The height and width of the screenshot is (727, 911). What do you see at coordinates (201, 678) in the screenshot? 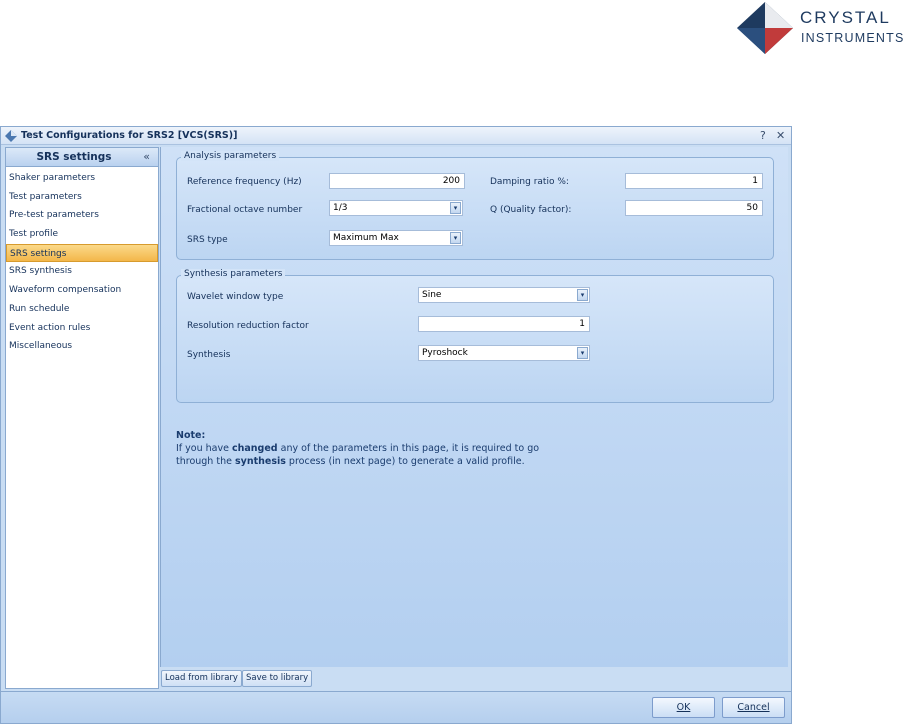
I see `load-from-library-button: Load from library` at bounding box center [201, 678].